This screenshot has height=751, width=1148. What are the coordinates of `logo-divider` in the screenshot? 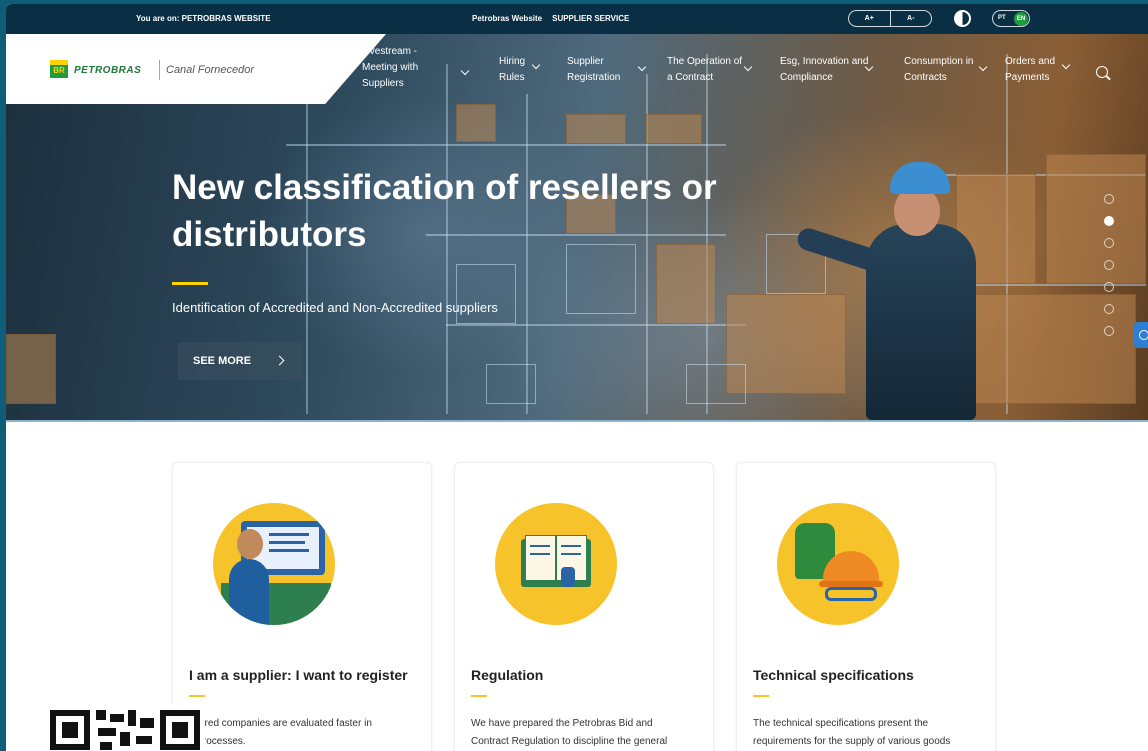 It's located at (159, 70).